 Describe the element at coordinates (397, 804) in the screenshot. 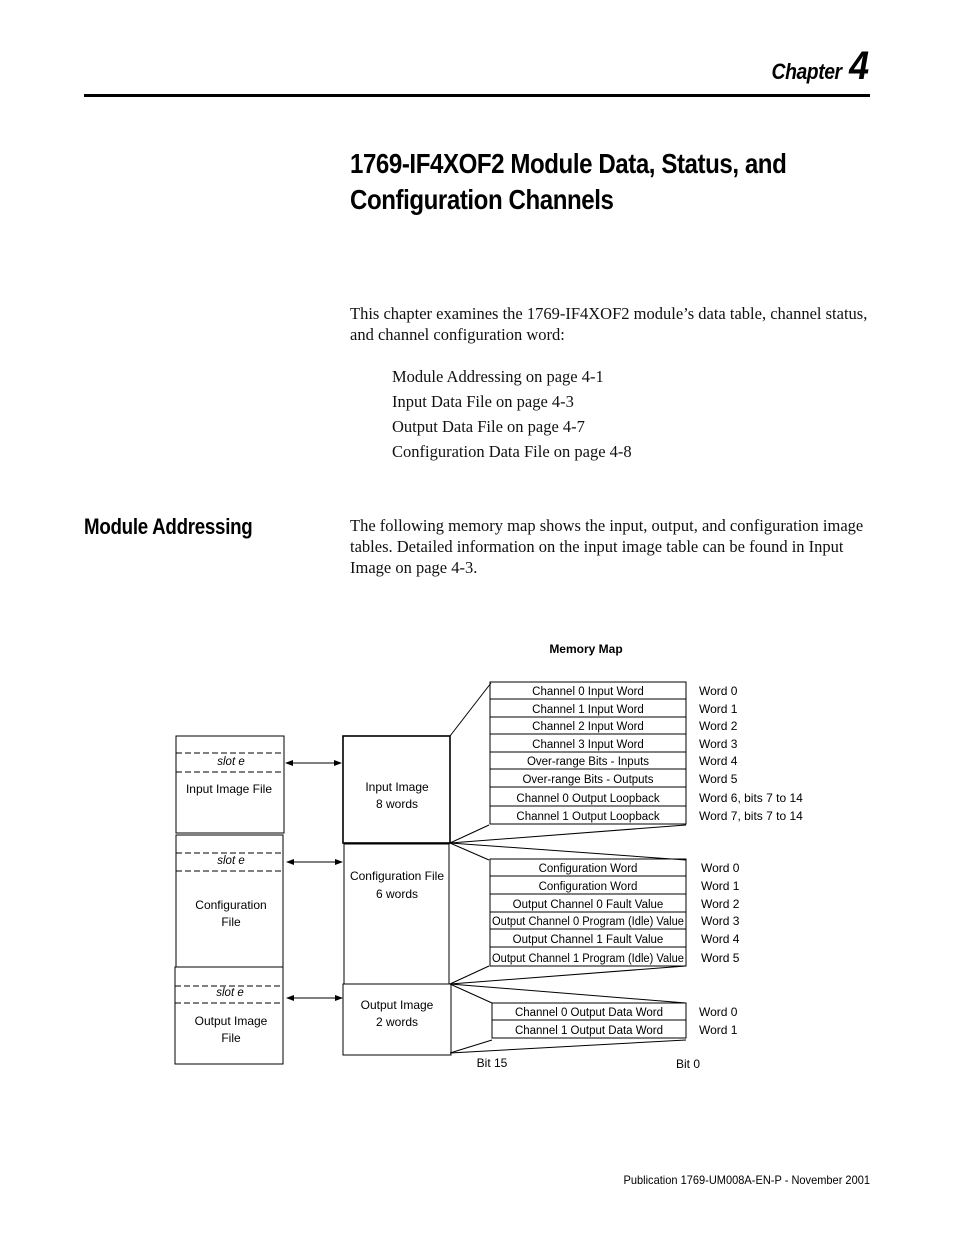

I see `block-label: 8 words` at that location.